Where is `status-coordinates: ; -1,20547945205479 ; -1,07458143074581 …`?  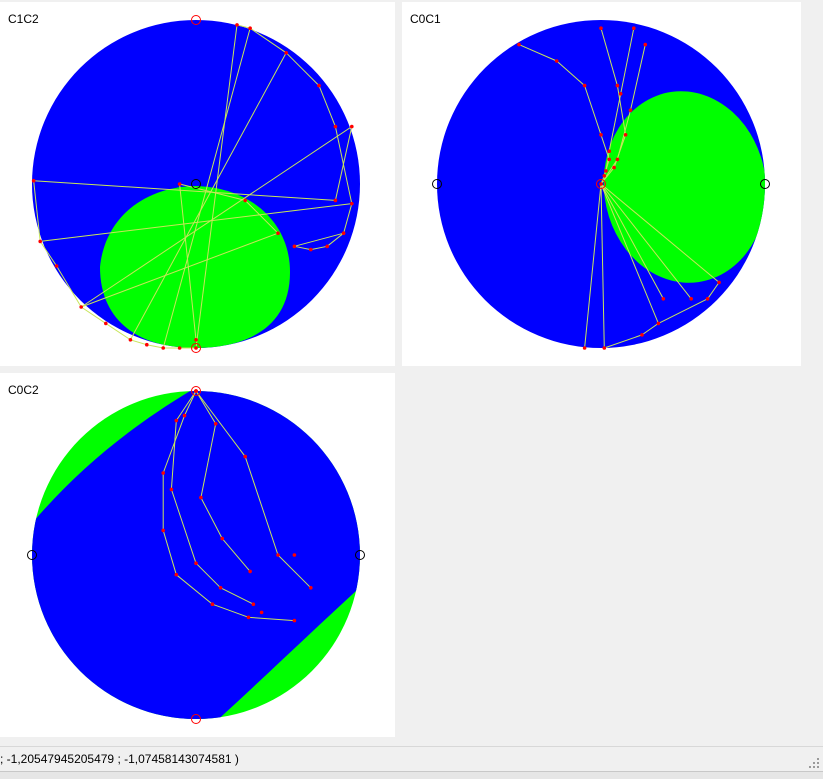 status-coordinates: ; -1,20547945205479 ; -1,07458143074581 … is located at coordinates (119, 759).